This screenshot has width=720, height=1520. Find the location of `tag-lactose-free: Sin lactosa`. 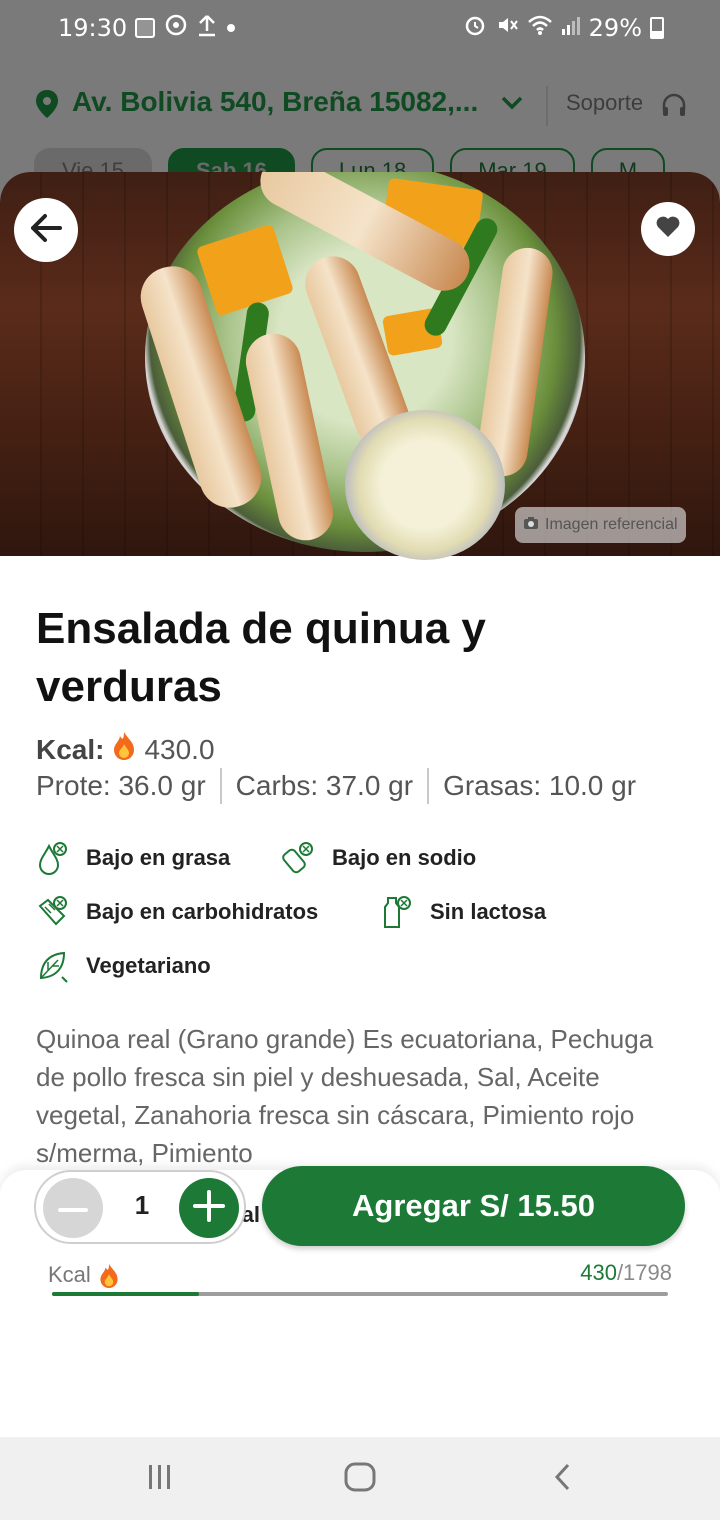

tag-lactose-free: Sin lactosa is located at coordinates (463, 912).